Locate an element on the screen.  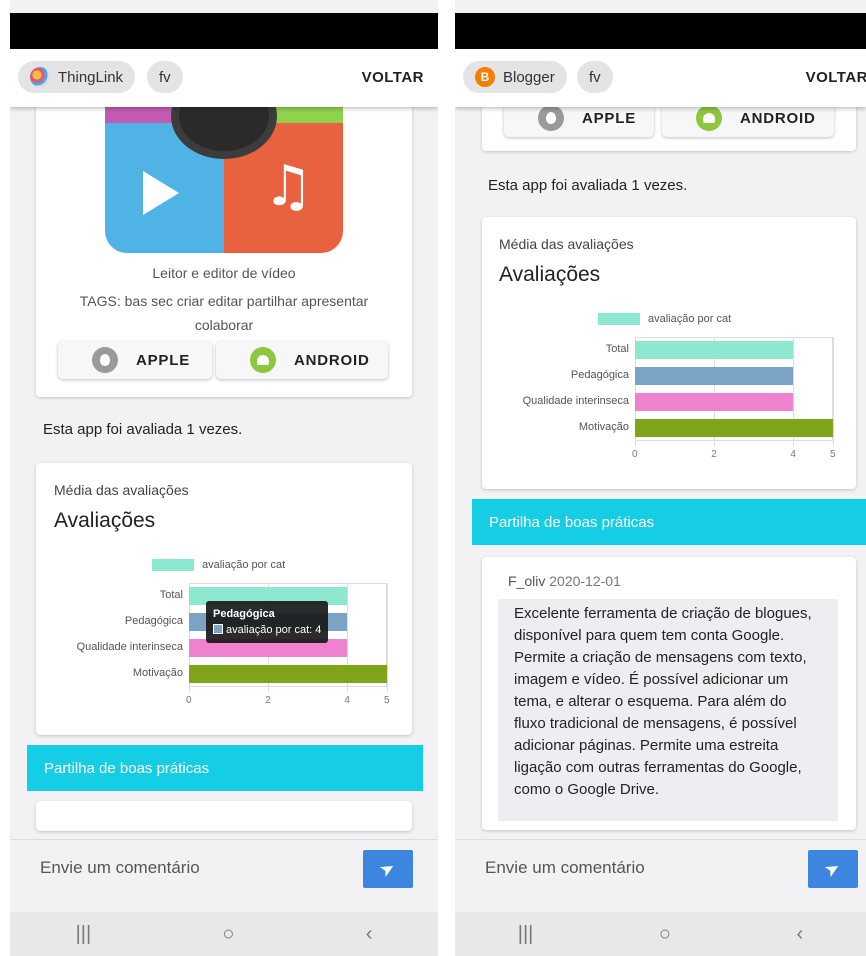
bar-qualidade-interinseca is located at coordinates (714, 402).